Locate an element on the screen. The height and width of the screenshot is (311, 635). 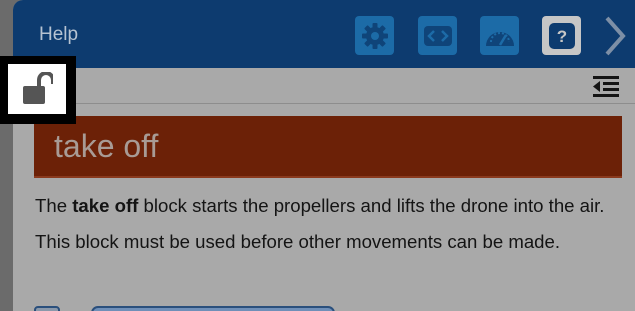
block-title: take off is located at coordinates (106, 146).